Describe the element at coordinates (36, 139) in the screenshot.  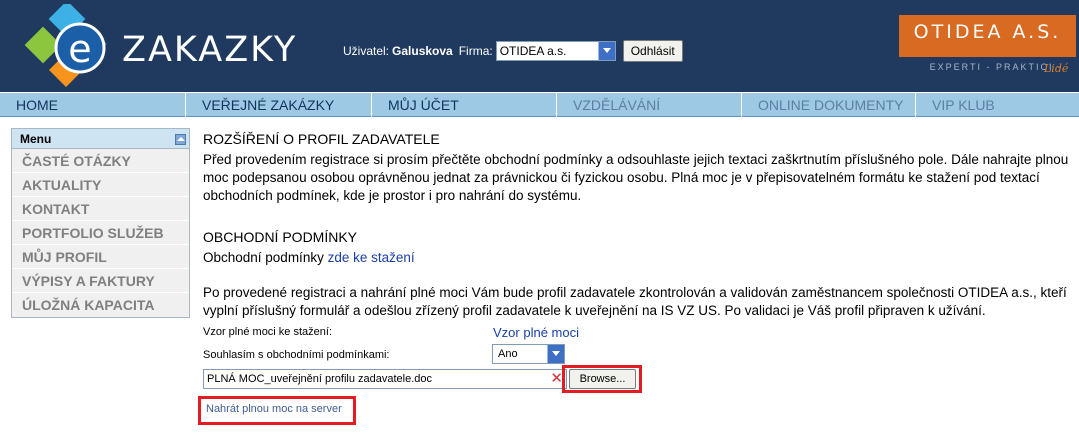
I see `menu-title: Menu` at that location.